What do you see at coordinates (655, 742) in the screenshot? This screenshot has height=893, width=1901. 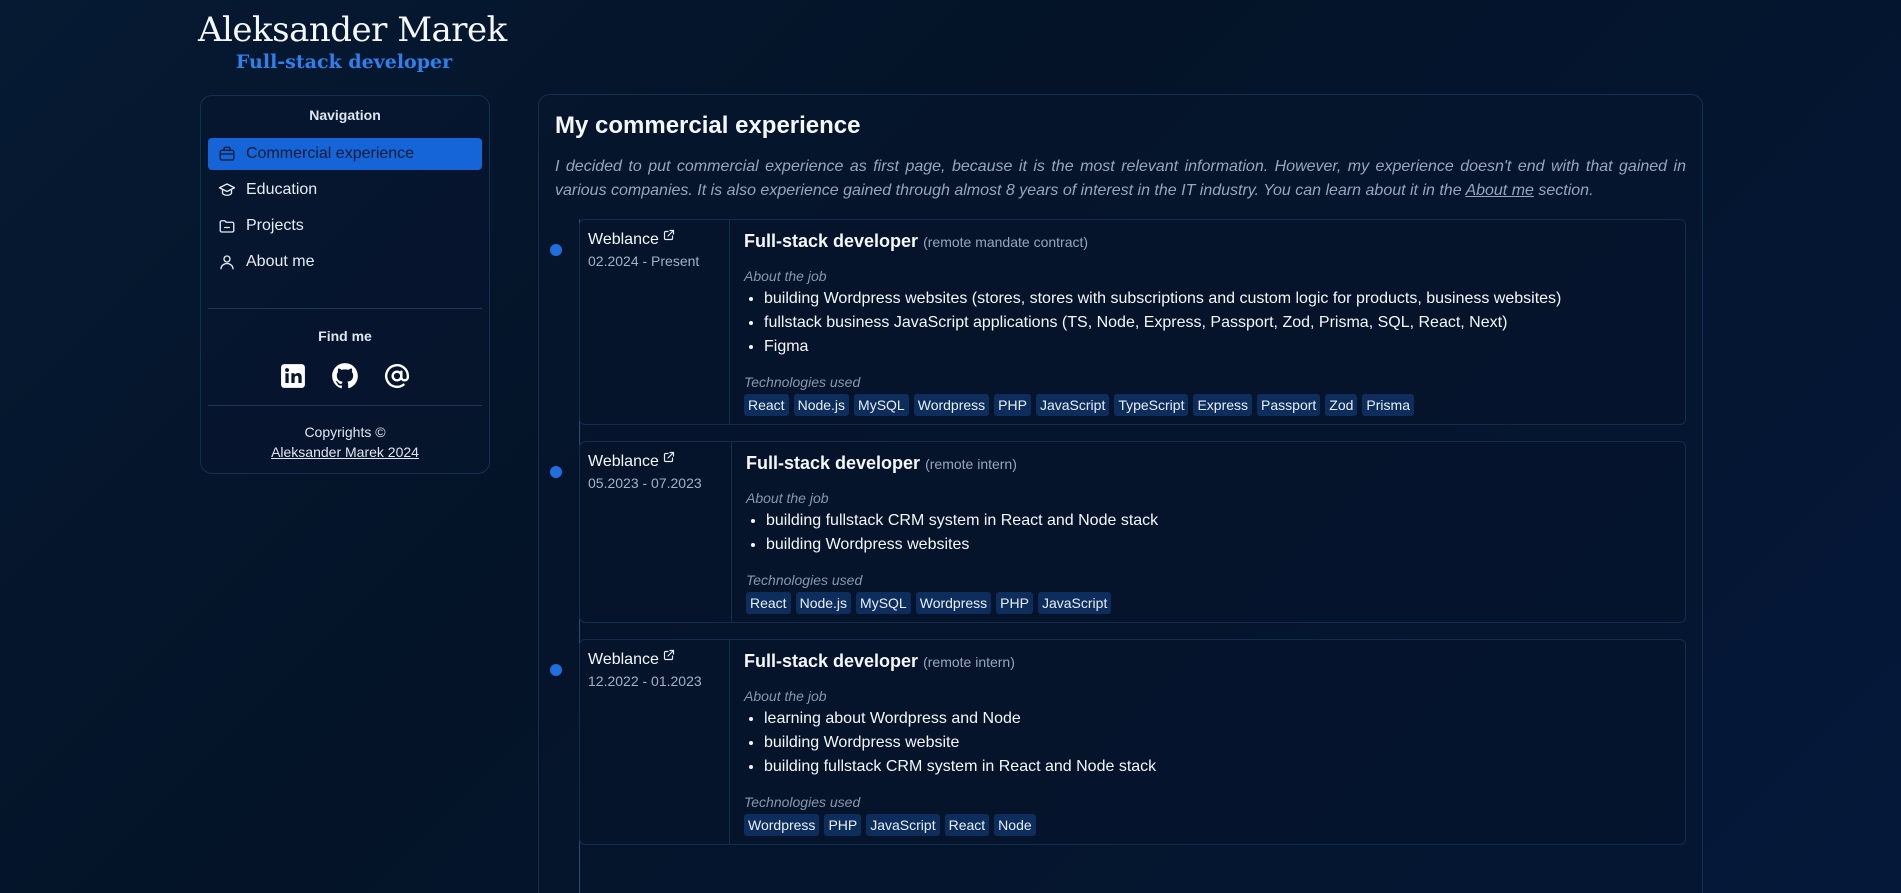 I see `entry-company-column: Weblance 12.2022 - 01.2023` at bounding box center [655, 742].